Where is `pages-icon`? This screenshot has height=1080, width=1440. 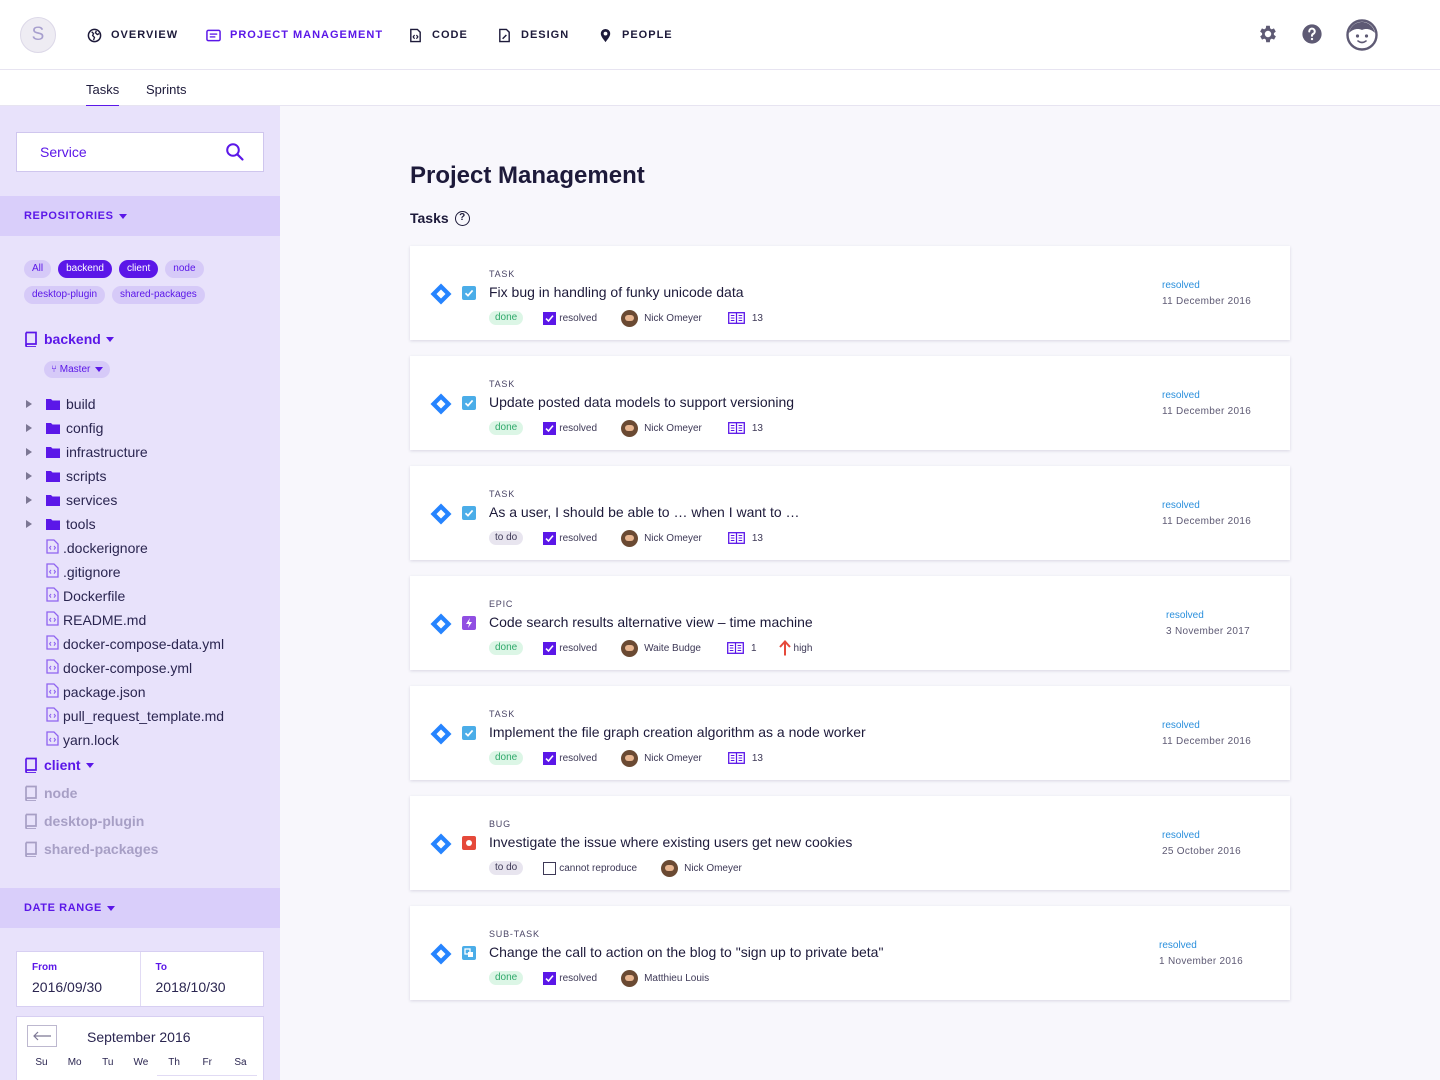 pages-icon is located at coordinates (736, 758).